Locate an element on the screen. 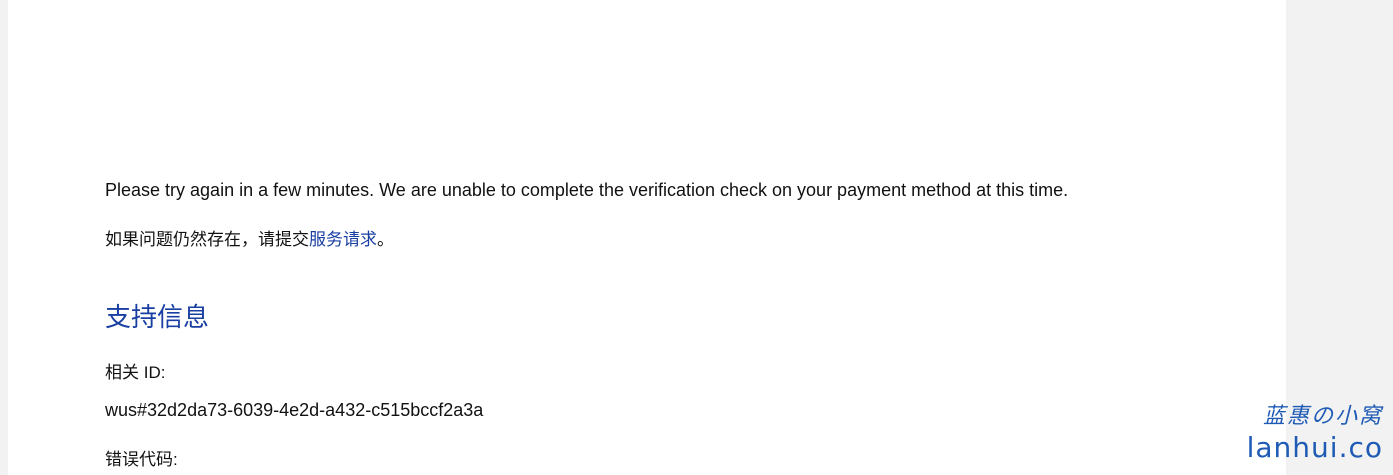 The width and height of the screenshot is (1393, 475). help-prefix: 如果问题仍然存在，请提交 is located at coordinates (207, 239).